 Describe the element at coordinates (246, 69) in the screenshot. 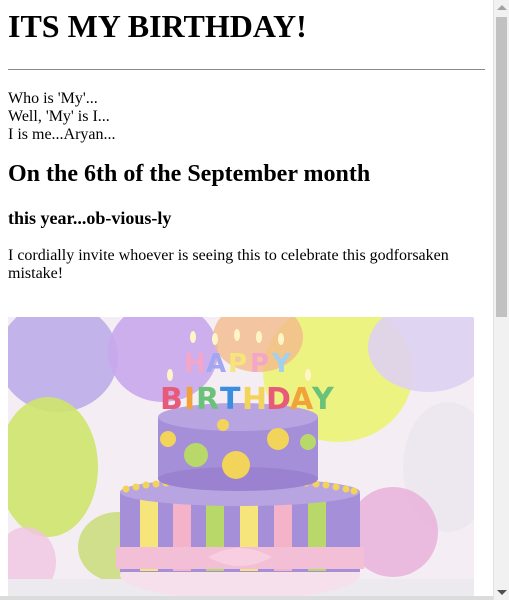

I see `divider` at that location.